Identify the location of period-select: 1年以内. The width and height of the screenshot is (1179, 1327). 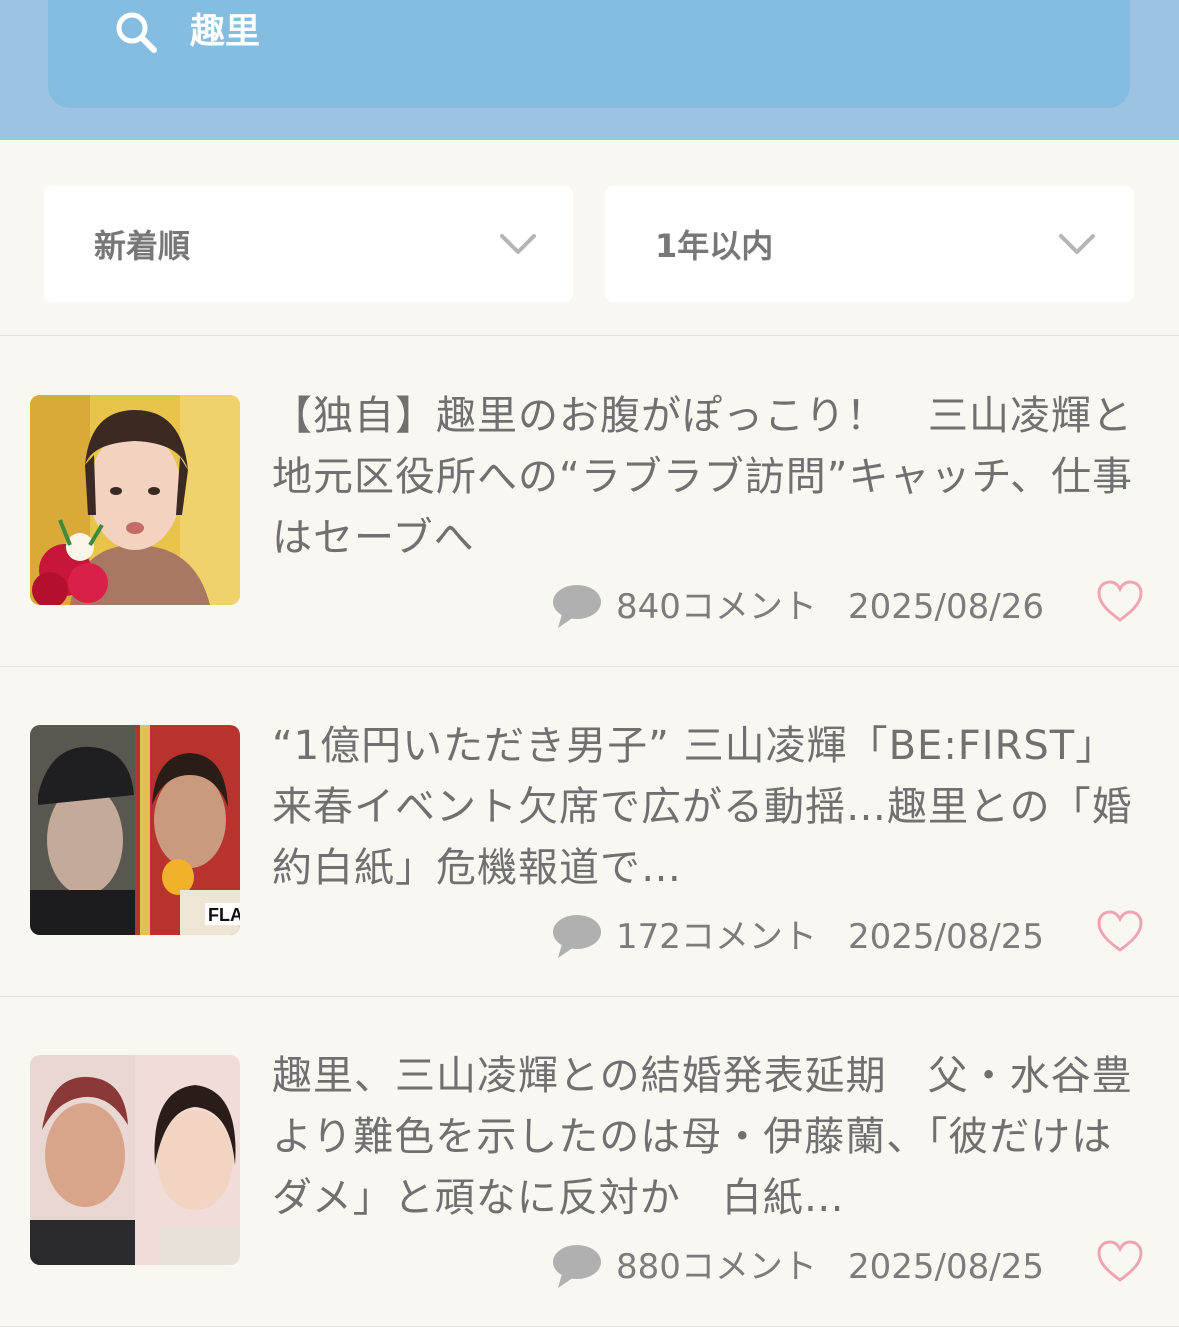
(869, 244).